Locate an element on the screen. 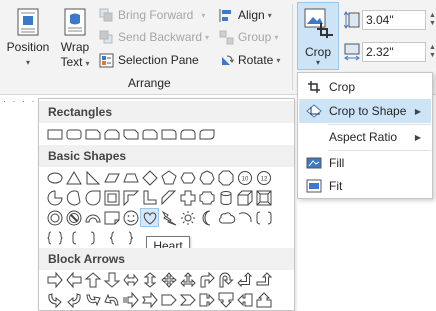 The height and width of the screenshot is (311, 436). half-frame-shape is located at coordinates (130, 197).